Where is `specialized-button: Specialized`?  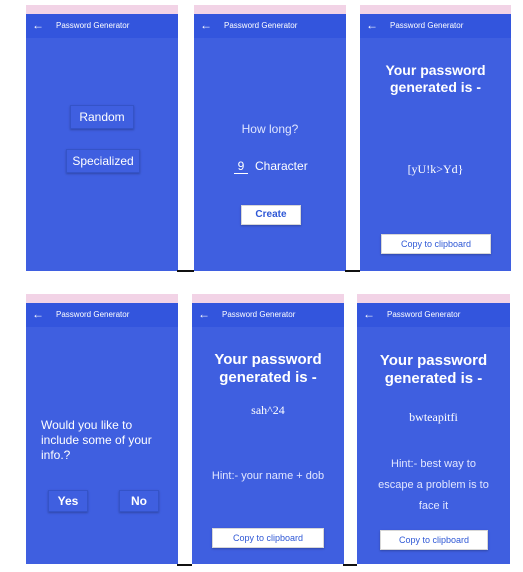 specialized-button: Specialized is located at coordinates (103, 161).